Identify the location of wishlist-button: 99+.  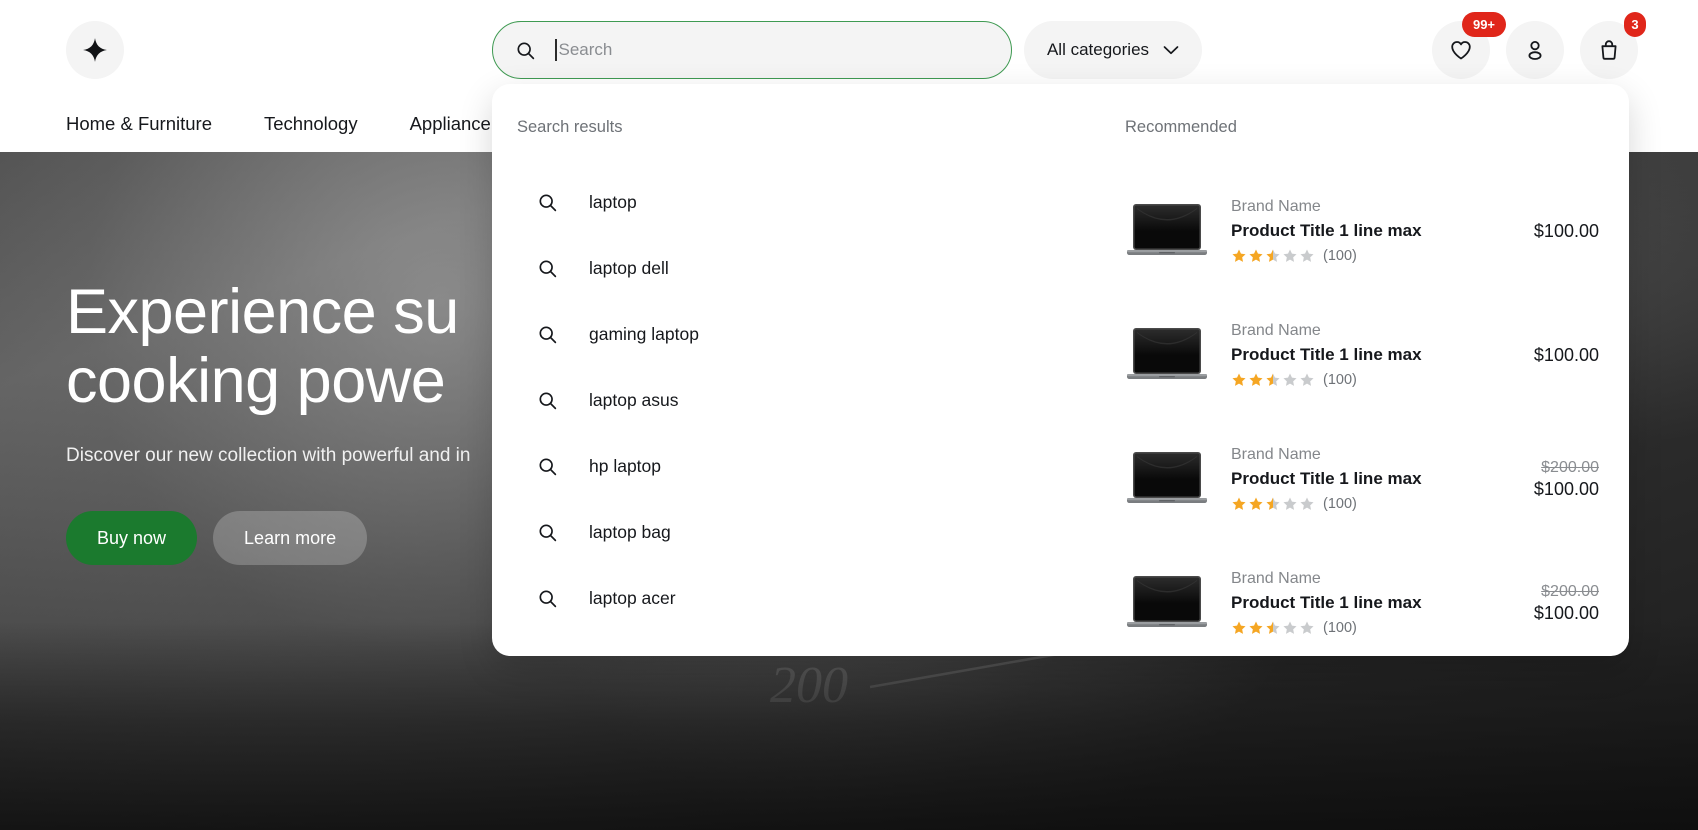
(1469, 45).